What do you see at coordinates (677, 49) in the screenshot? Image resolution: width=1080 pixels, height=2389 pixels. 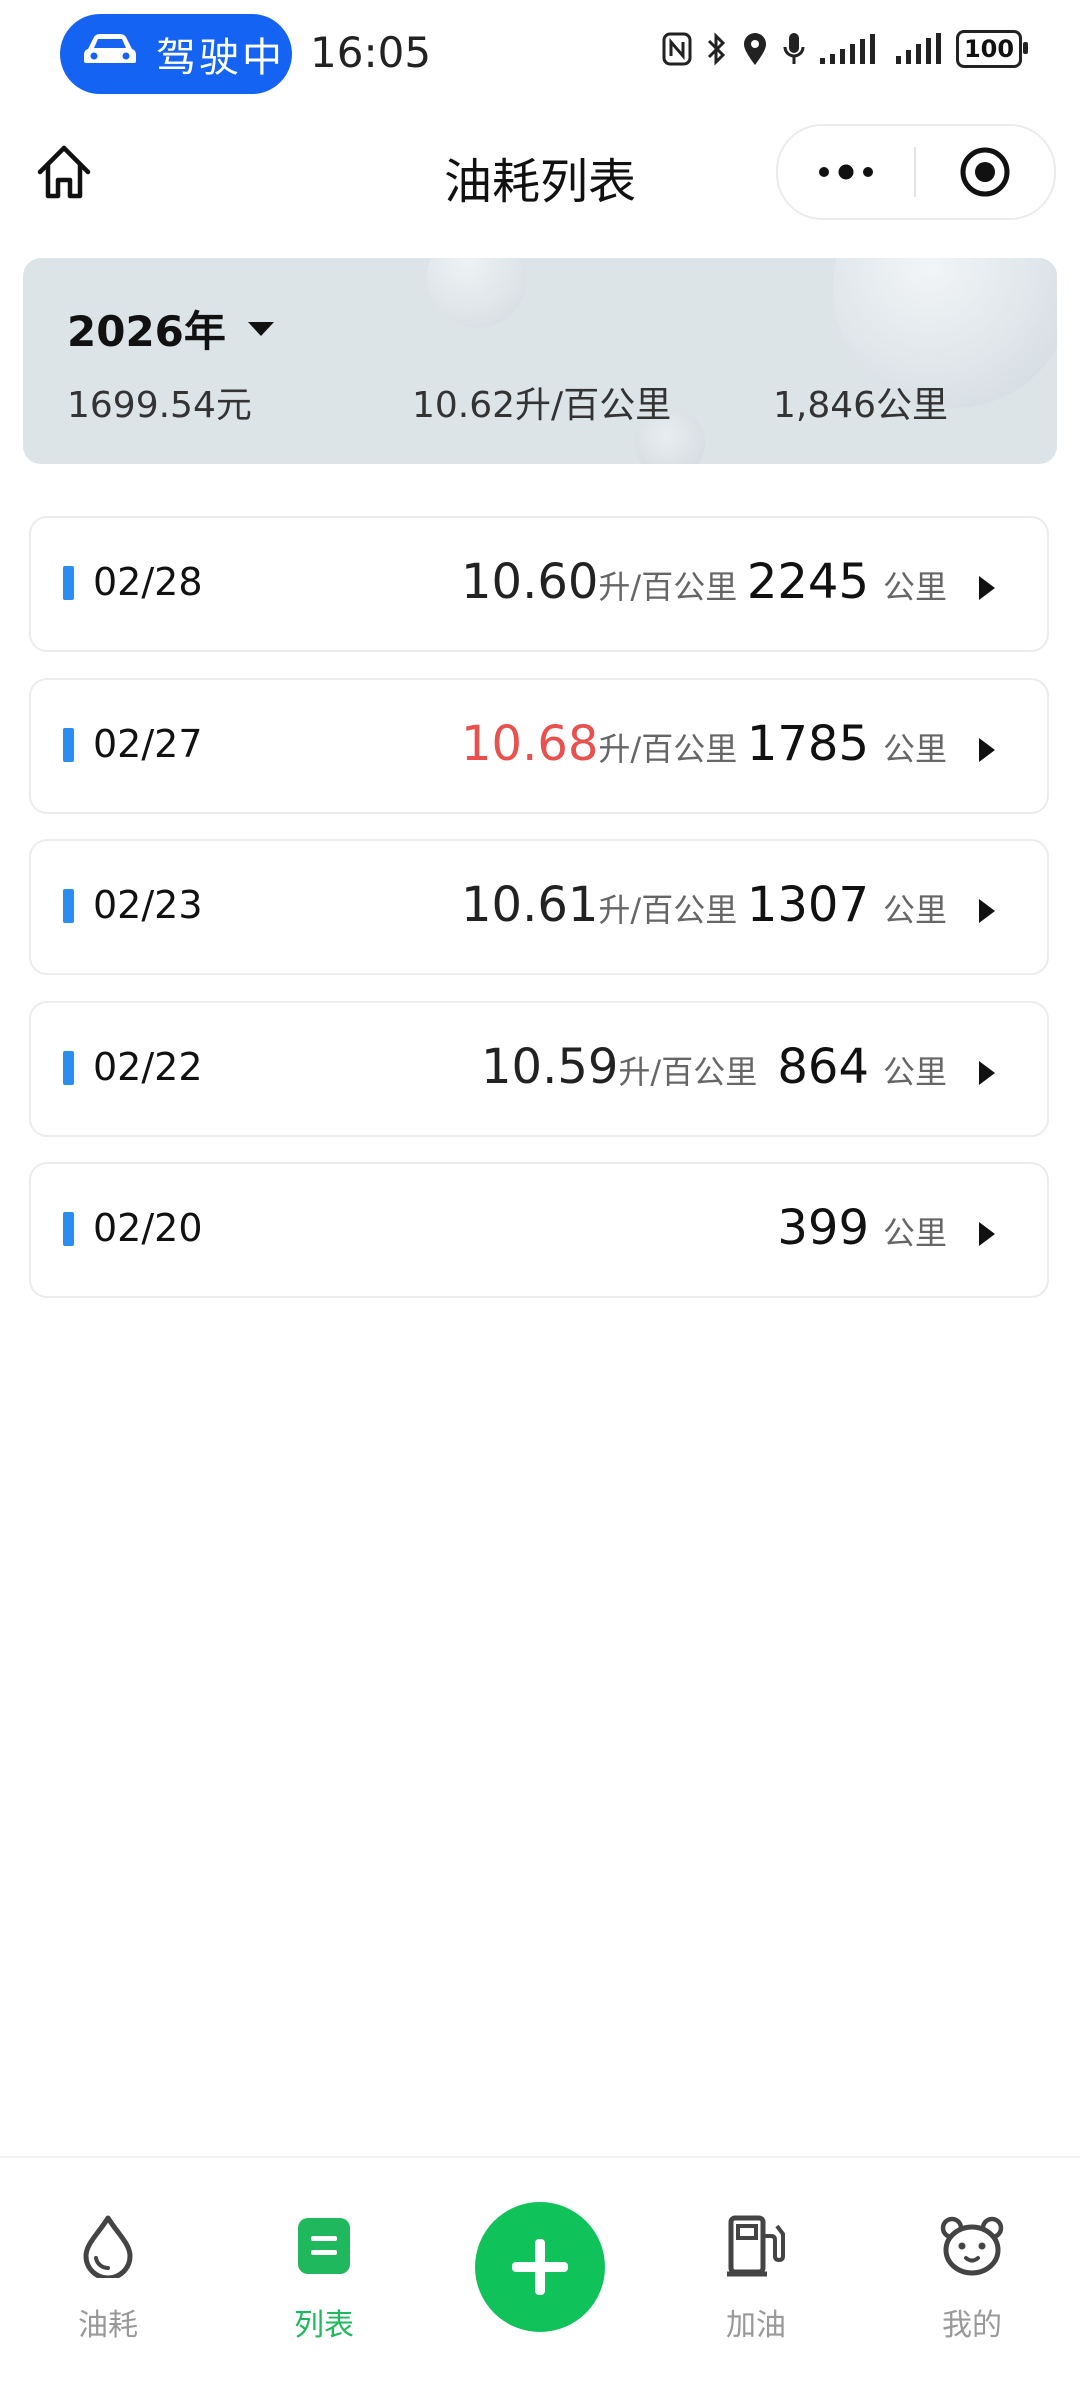 I see `nfc-icon` at bounding box center [677, 49].